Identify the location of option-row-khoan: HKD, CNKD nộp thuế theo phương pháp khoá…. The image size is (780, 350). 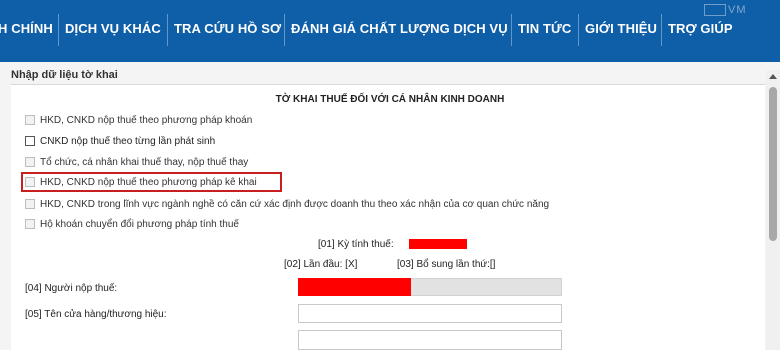
(138, 120).